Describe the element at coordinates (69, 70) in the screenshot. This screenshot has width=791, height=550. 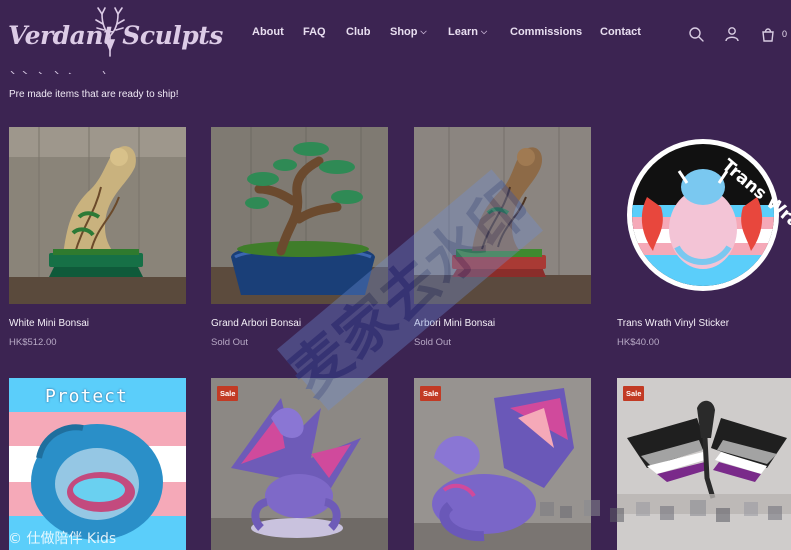
I see `page-heading-cropped` at that location.